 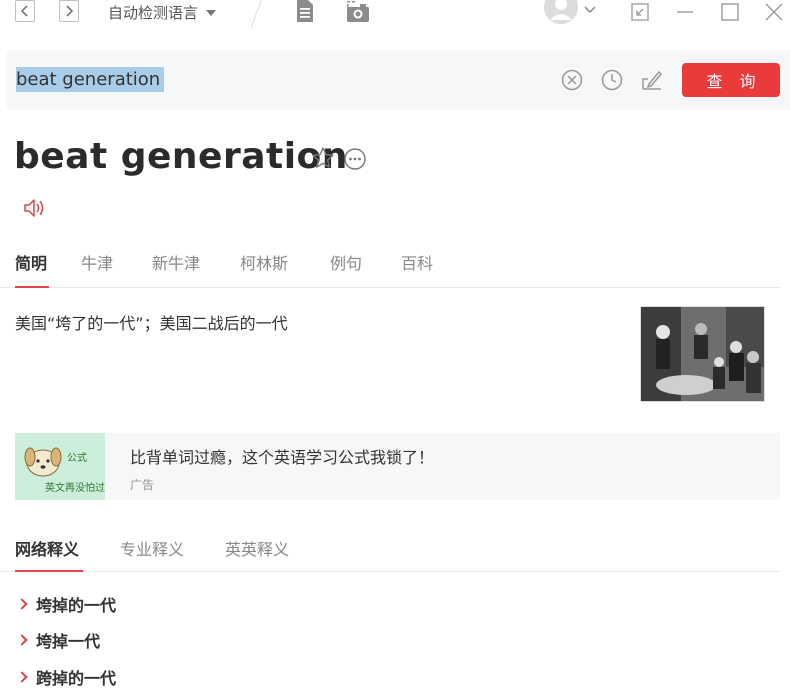 I want to click on language-select: 自动检测语言, so click(x=162, y=12).